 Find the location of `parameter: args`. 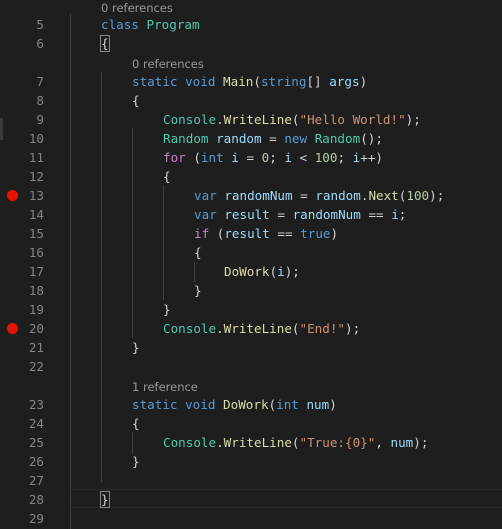

parameter: args is located at coordinates (344, 81).